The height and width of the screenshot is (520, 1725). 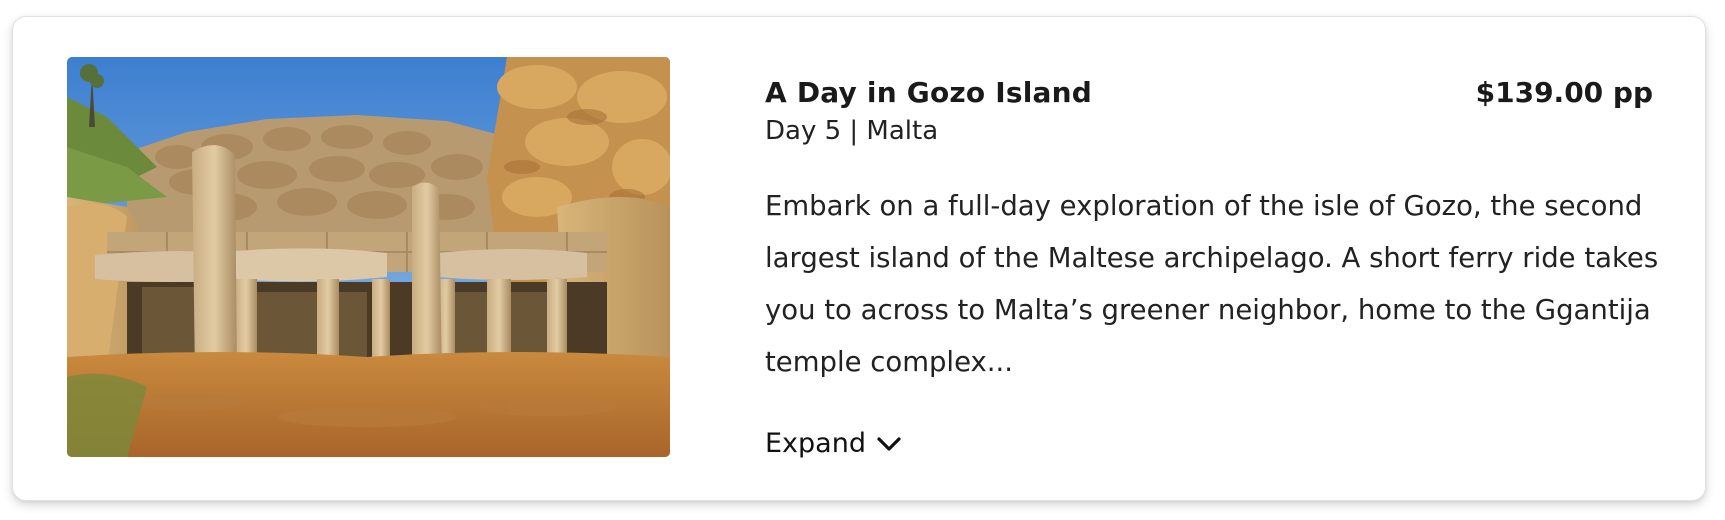 I want to click on tour-day-location: Day 5 | Malta, so click(x=852, y=131).